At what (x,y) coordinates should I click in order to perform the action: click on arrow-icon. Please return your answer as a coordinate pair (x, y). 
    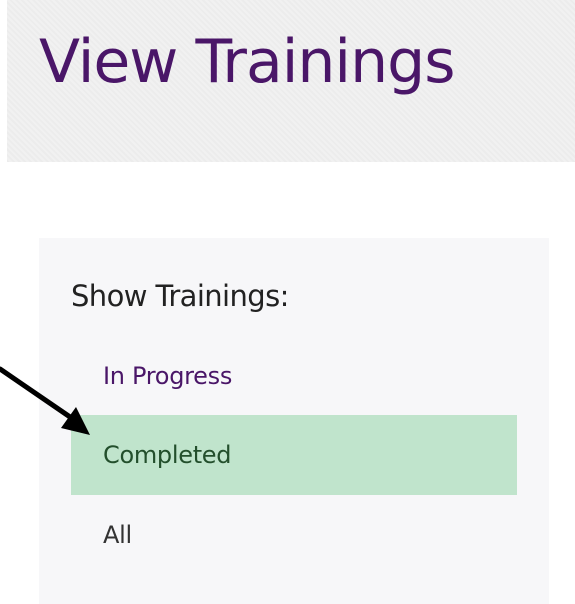
    Looking at the image, I should click on (45, 400).